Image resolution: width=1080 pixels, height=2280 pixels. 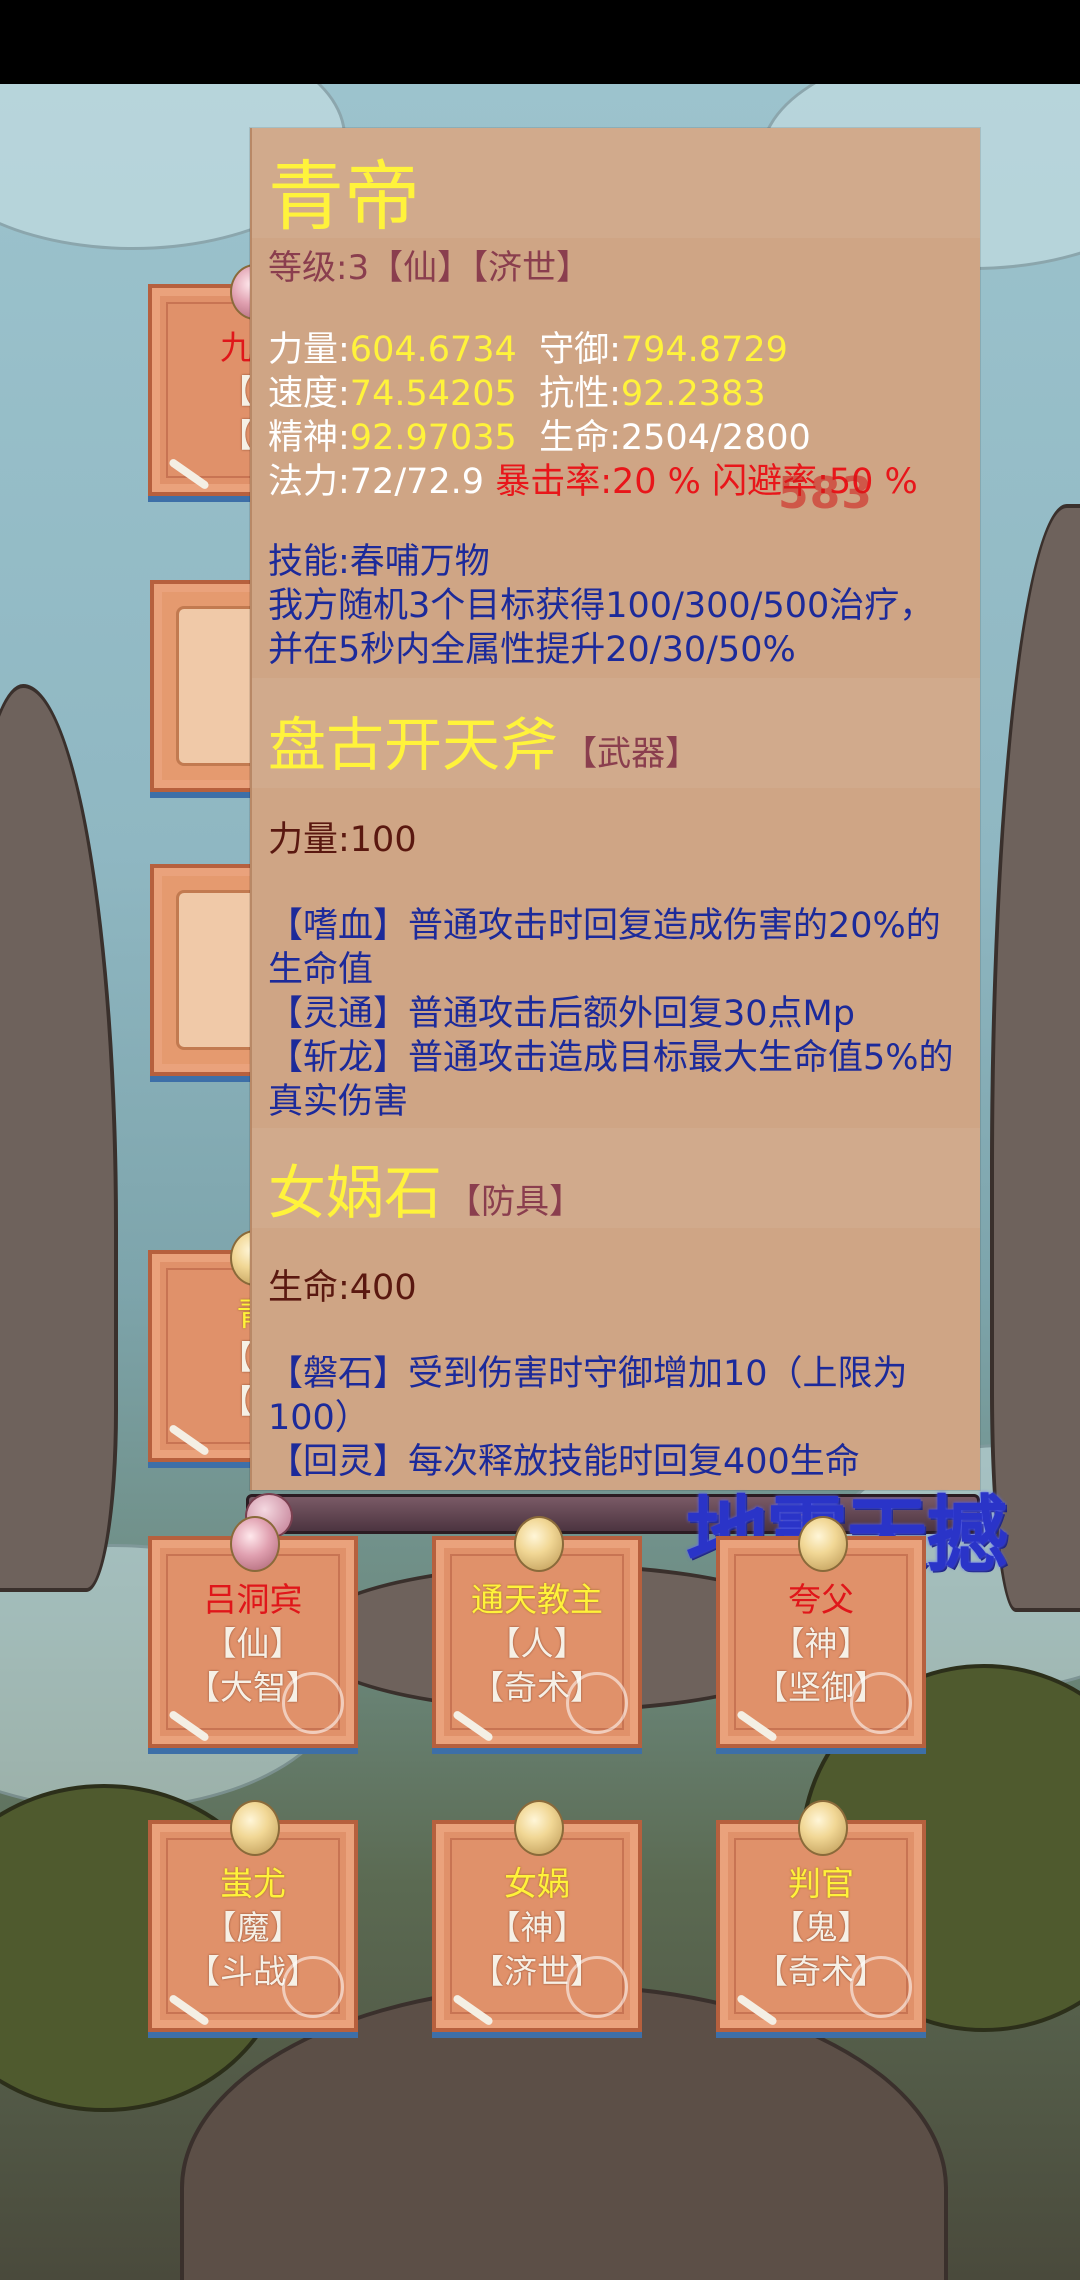 I want to click on cliff-left, so click(x=59, y=1138).